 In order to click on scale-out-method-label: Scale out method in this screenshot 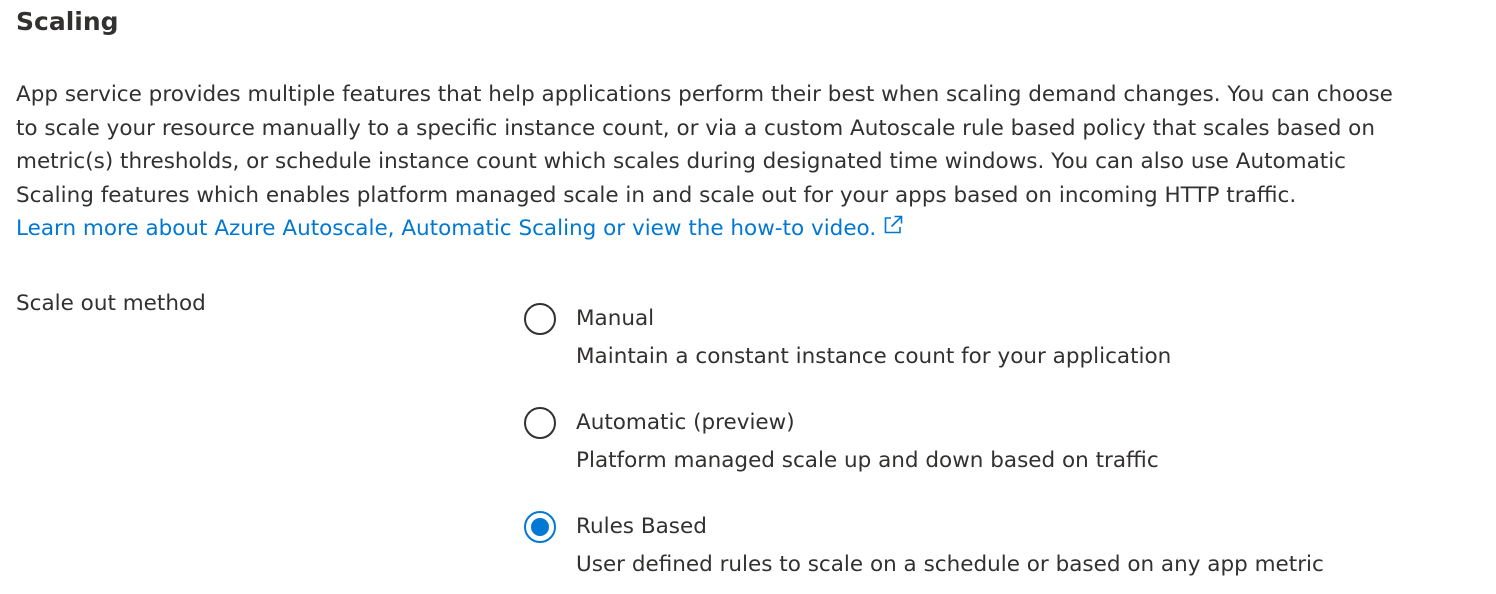, I will do `click(111, 303)`.